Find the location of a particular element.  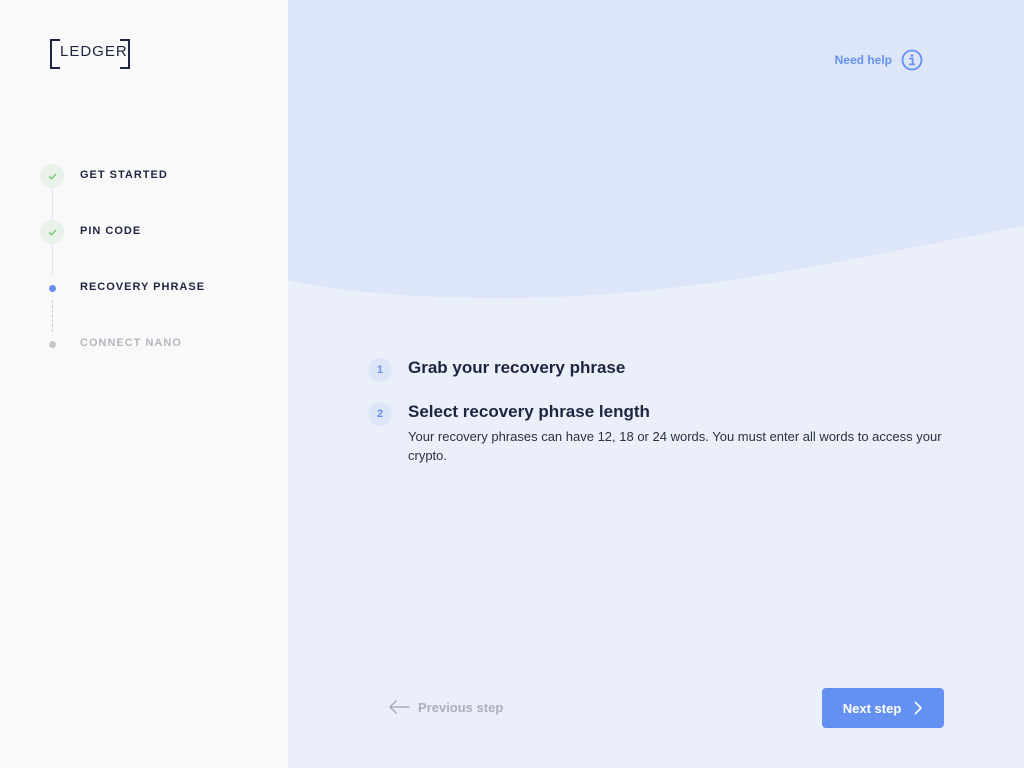

need-help-label: Need help is located at coordinates (863, 60).